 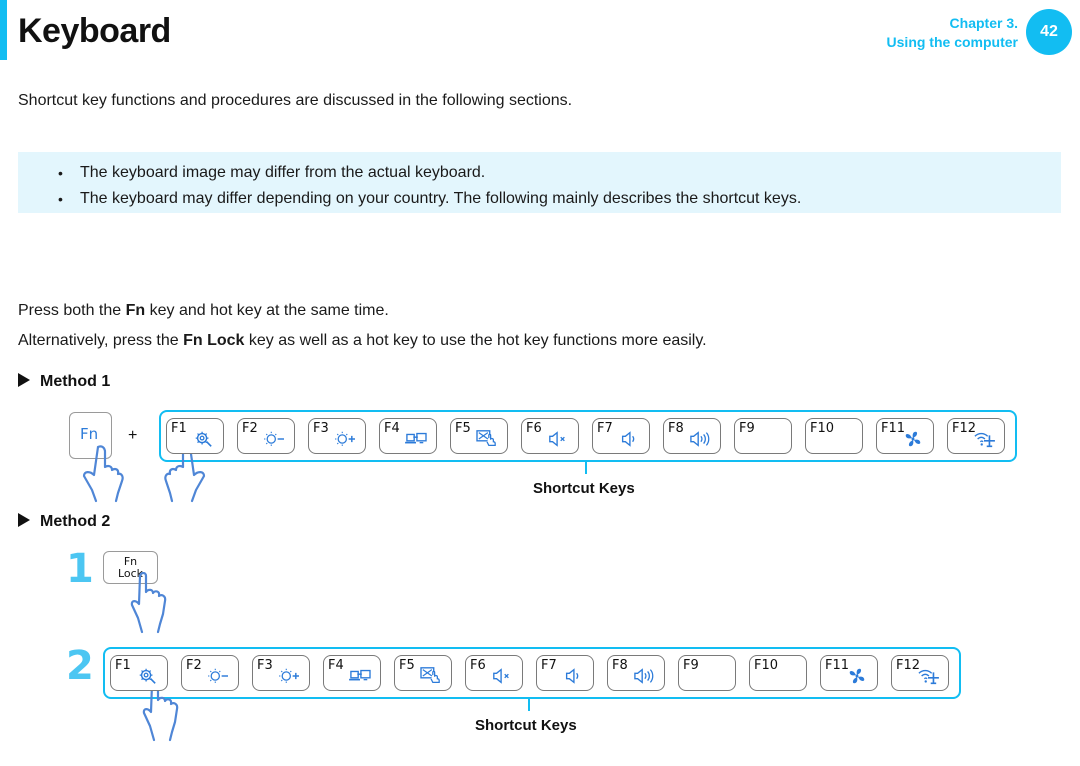 I want to click on page-number-badge: 42, so click(x=1049, y=32).